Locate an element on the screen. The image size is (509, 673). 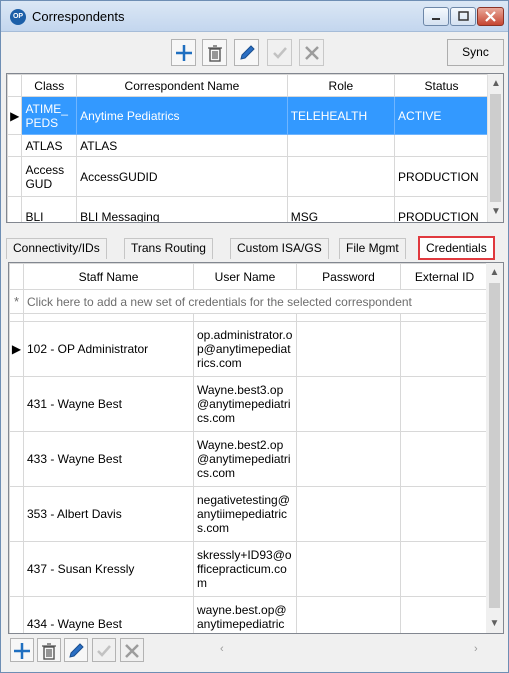
add-credentials-button is located at coordinates (22, 650).